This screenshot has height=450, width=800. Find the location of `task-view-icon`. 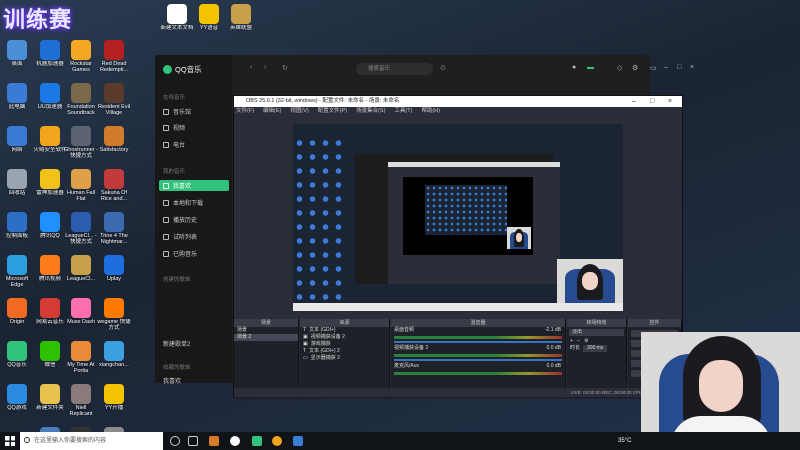

task-view-icon is located at coordinates (193, 441).